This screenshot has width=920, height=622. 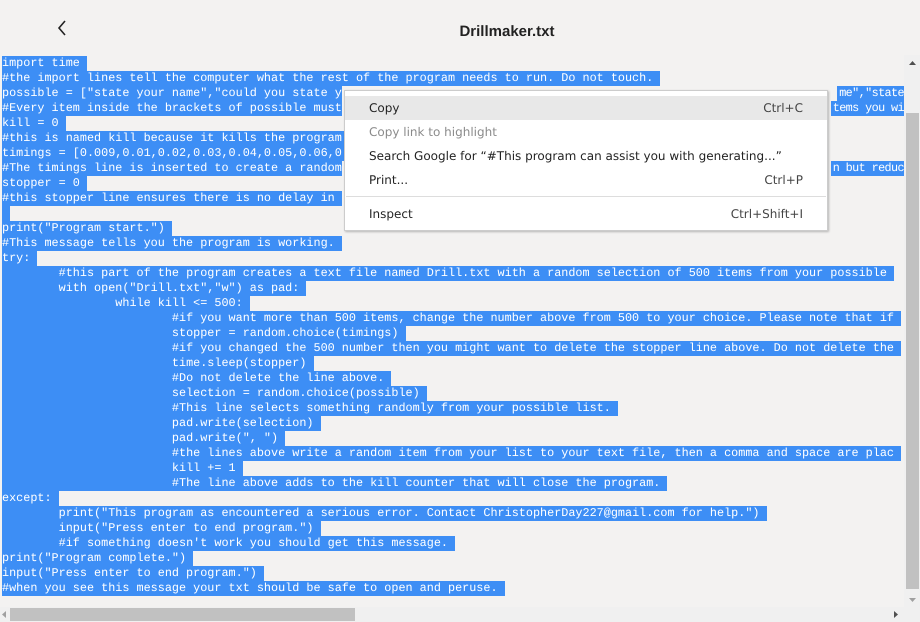 I want to click on left-arrow-icon, so click(x=4, y=614).